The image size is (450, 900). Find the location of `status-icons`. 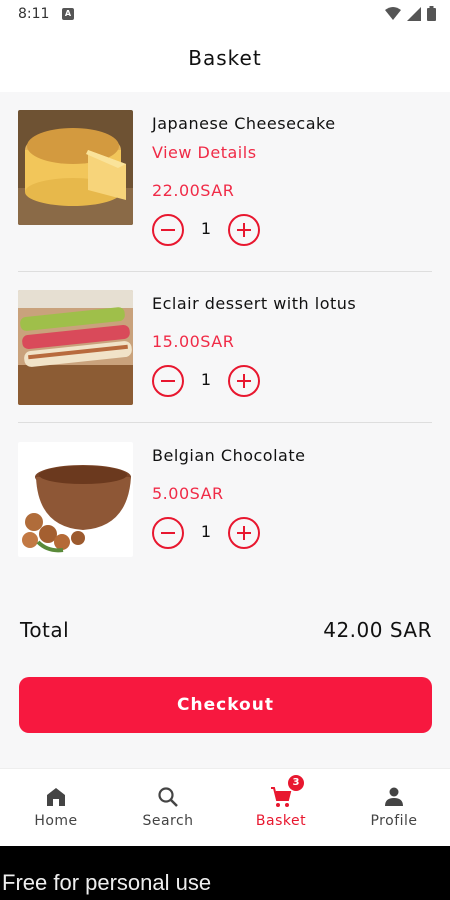

status-icons is located at coordinates (410, 13).